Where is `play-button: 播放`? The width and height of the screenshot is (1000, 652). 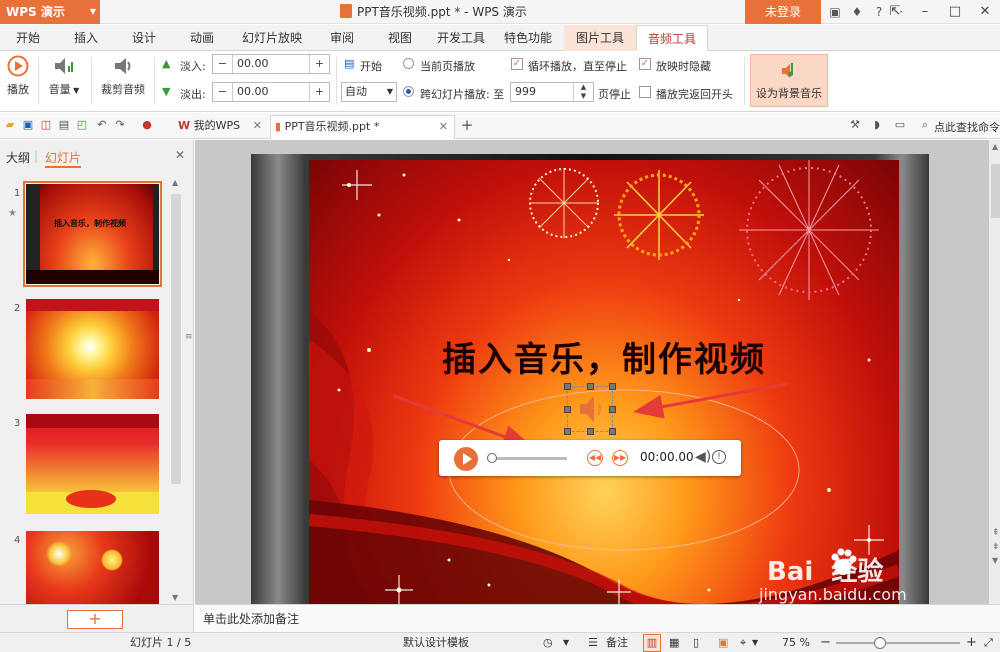
play-button: 播放 is located at coordinates (18, 76).